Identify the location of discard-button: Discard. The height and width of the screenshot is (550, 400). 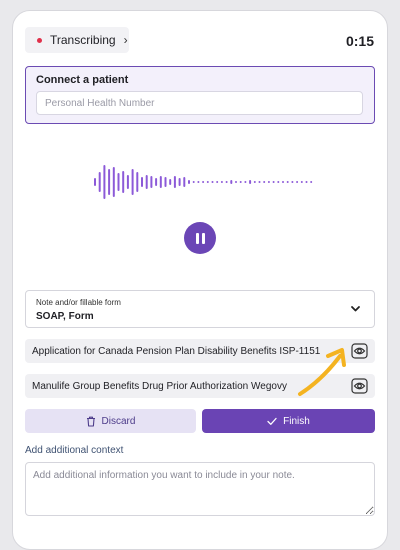
(110, 421).